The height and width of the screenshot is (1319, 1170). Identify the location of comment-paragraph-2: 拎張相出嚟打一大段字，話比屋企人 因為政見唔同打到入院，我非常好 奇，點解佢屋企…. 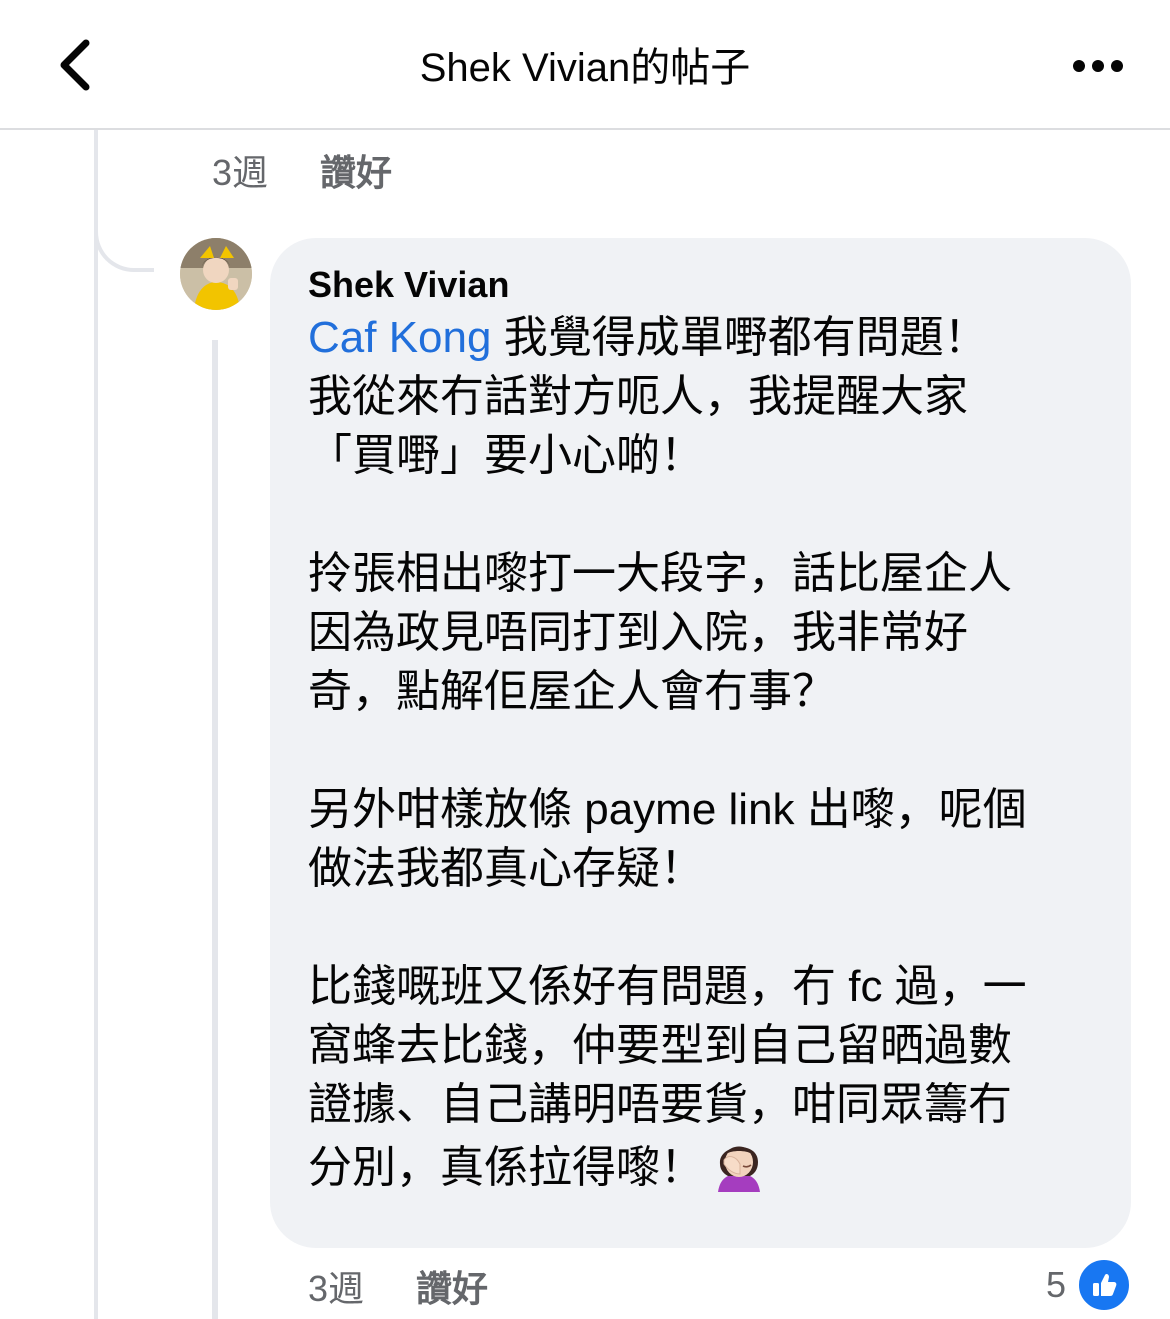
(660, 632).